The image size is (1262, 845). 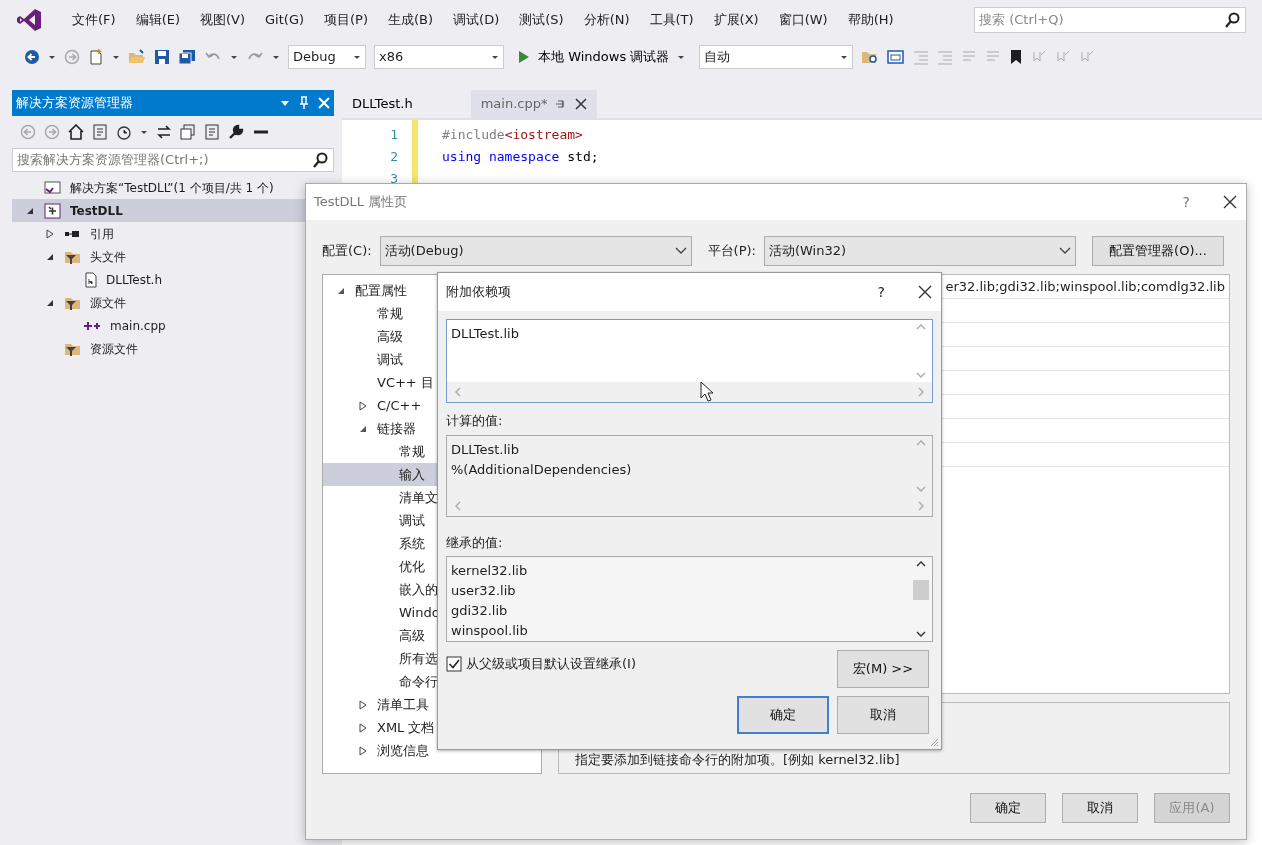 I want to click on menu-item: 视图(V), so click(x=223, y=20).